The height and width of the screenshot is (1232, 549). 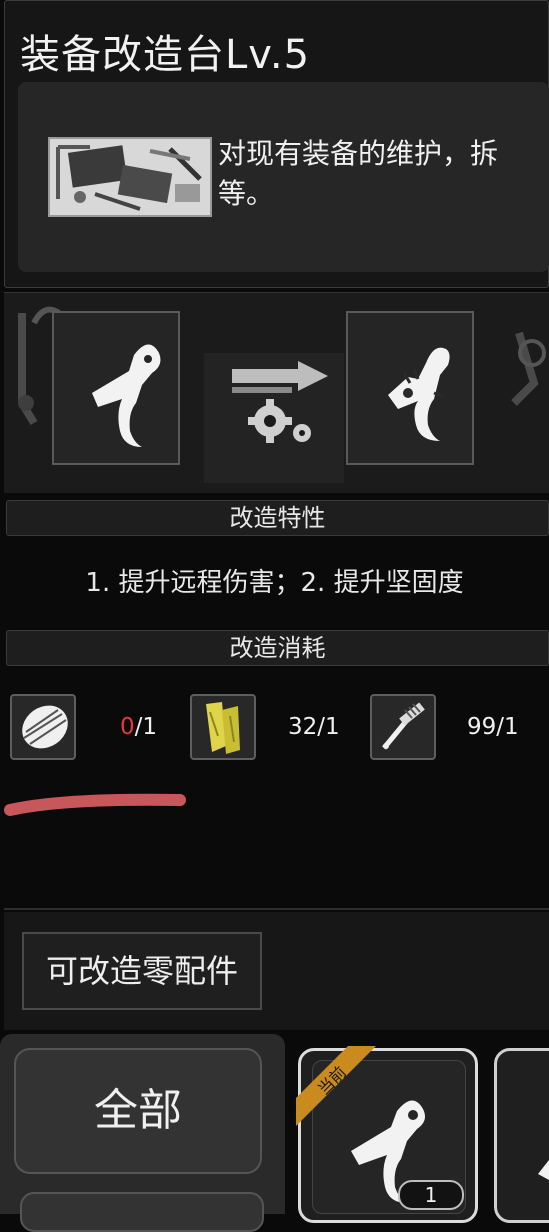 I want to click on upgraded-trigger-part-icon, so click(x=419, y=394).